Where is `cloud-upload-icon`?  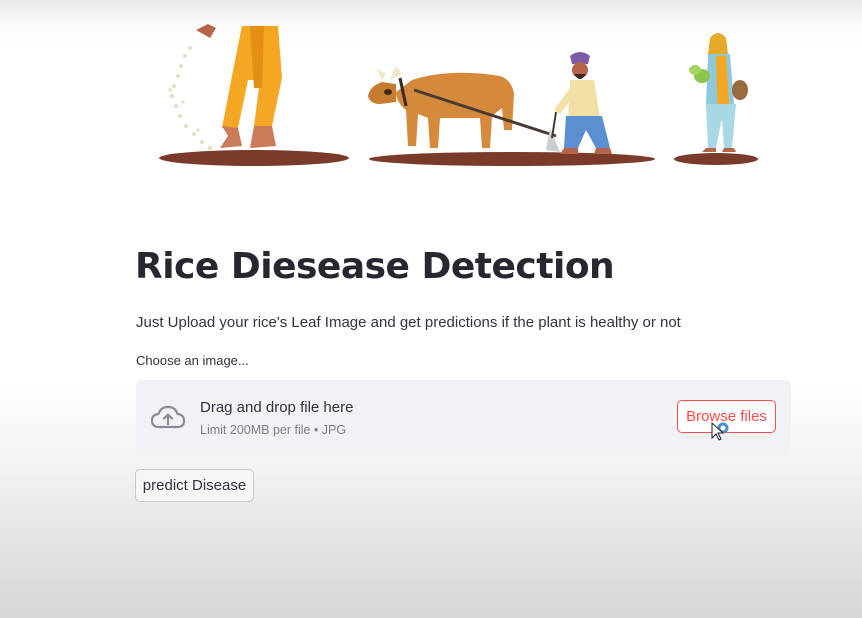
cloud-upload-icon is located at coordinates (168, 417).